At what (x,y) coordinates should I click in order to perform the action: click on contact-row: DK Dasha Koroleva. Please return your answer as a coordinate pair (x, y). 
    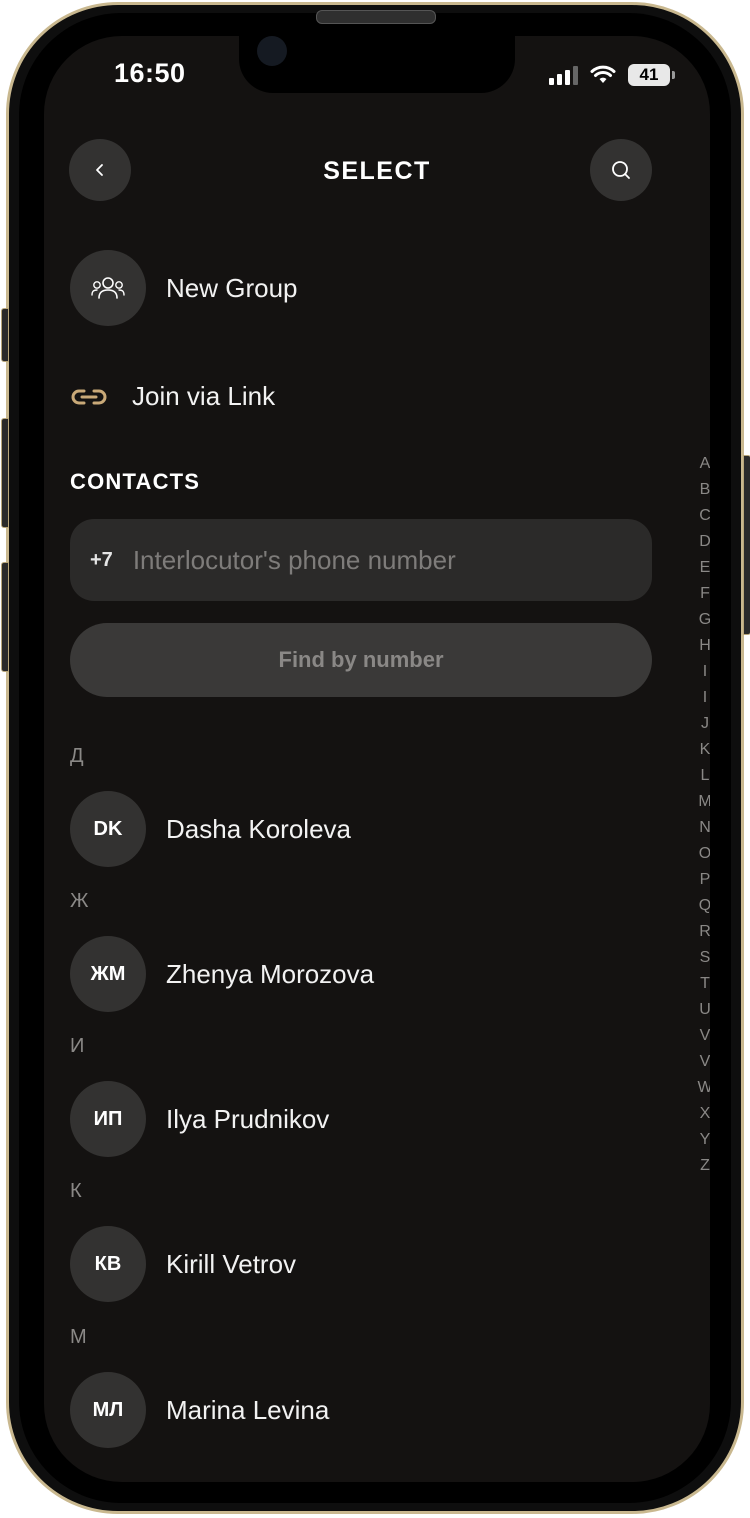
    Looking at the image, I should click on (210, 829).